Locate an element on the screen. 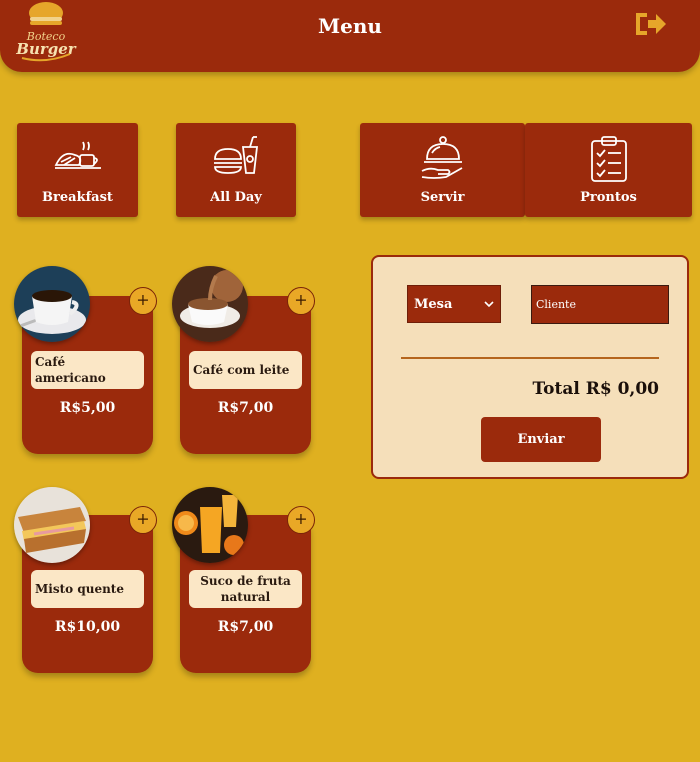 This screenshot has height=762, width=700. product-name: Café americano is located at coordinates (87, 370).